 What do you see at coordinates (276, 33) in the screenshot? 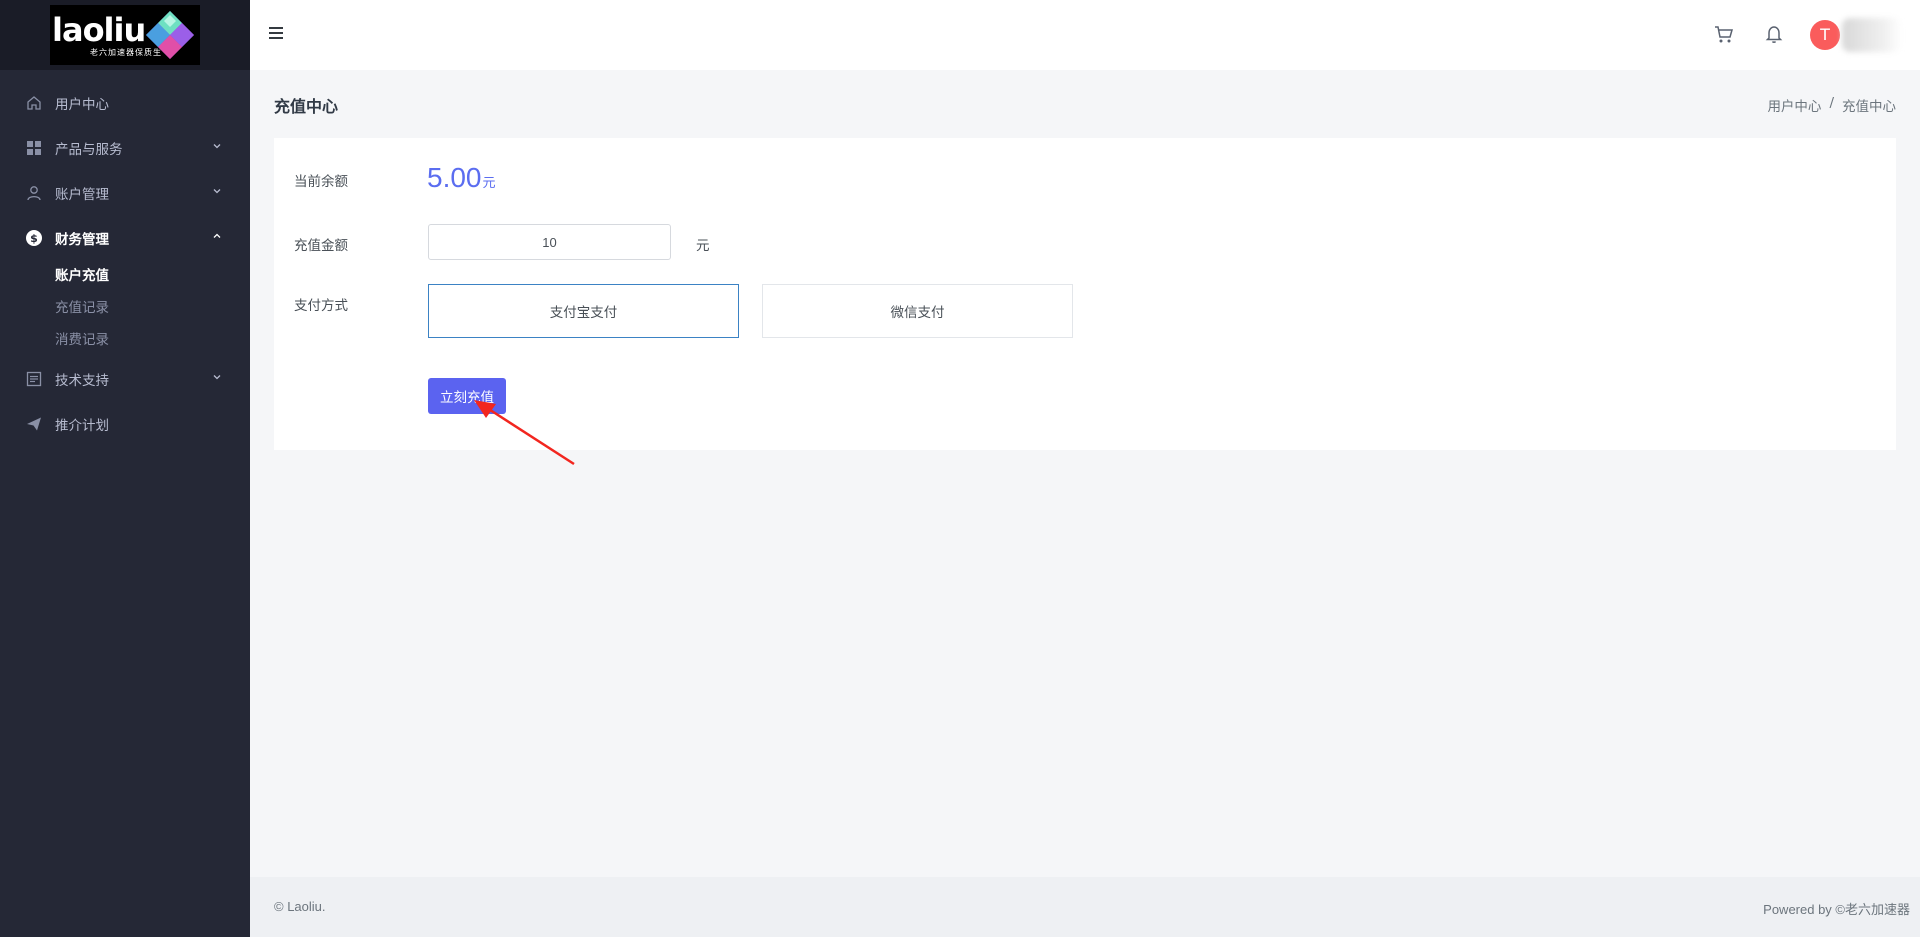
I see `menu-toggle-icon` at bounding box center [276, 33].